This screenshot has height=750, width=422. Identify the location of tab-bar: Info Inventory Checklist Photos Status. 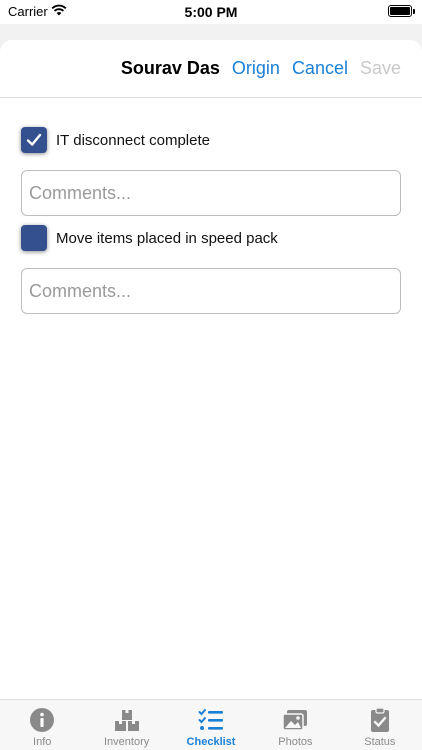
(211, 724).